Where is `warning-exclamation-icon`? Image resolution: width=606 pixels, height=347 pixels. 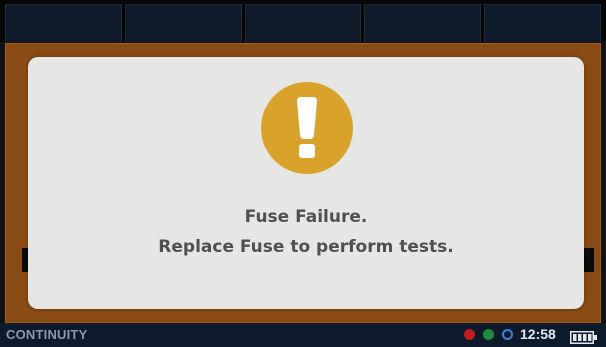
warning-exclamation-icon is located at coordinates (307, 128).